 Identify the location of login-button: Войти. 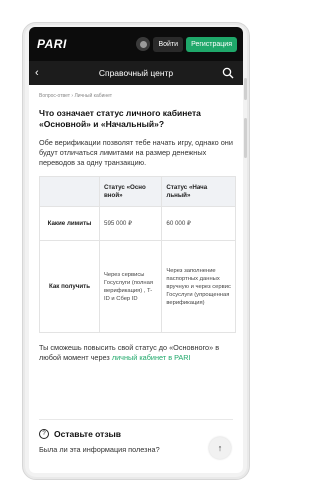
(168, 44).